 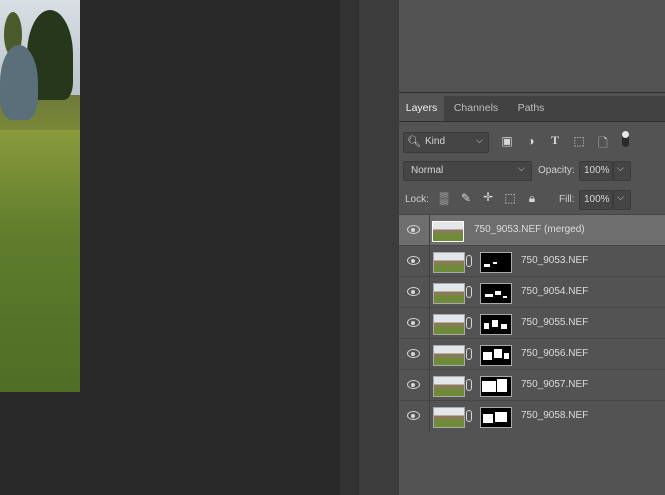 I want to click on layer-row: 750_9054.NEF, so click(x=532, y=292).